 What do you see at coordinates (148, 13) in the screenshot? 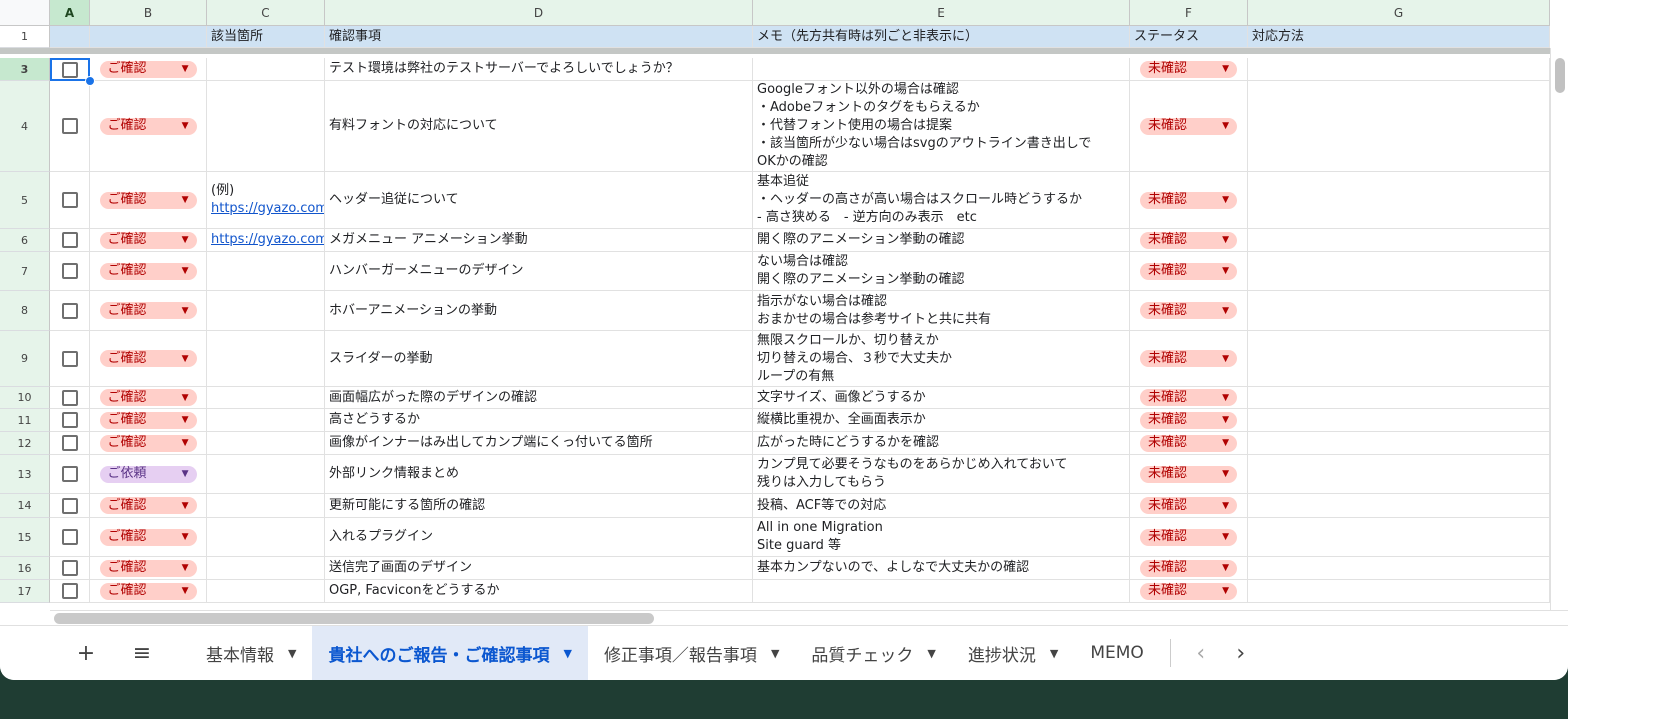
I see `column-header-b: B` at bounding box center [148, 13].